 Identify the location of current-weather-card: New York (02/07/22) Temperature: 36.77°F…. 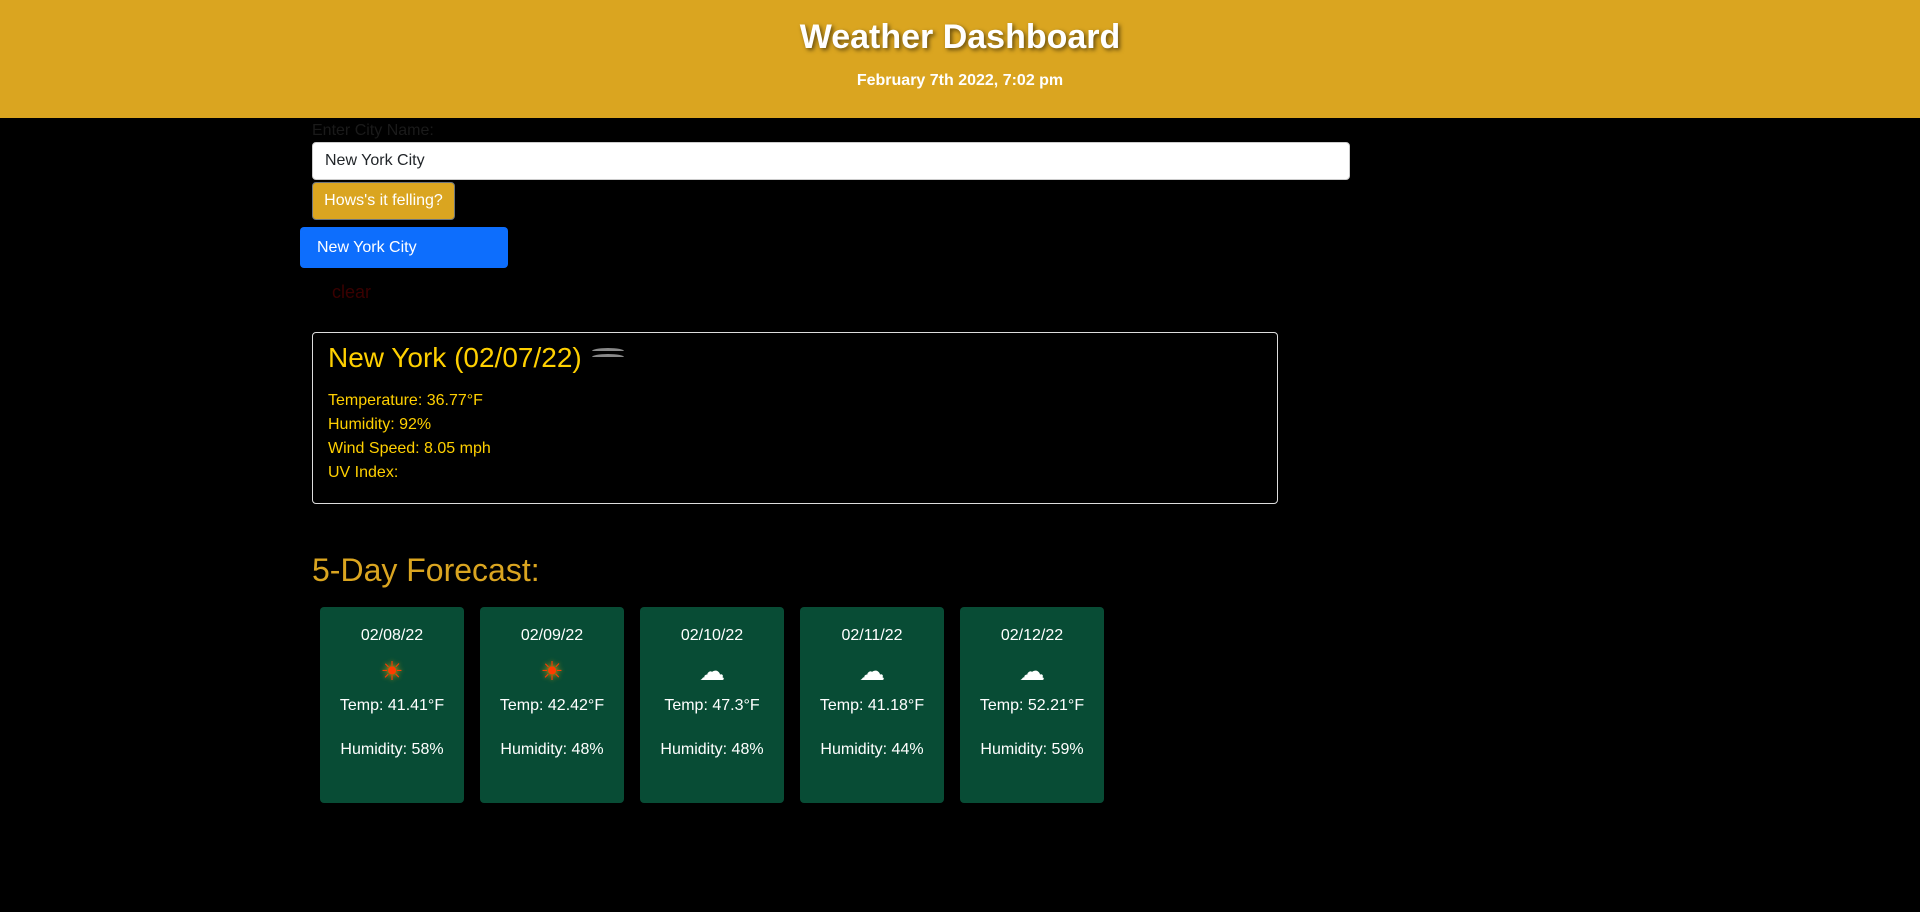
(795, 418).